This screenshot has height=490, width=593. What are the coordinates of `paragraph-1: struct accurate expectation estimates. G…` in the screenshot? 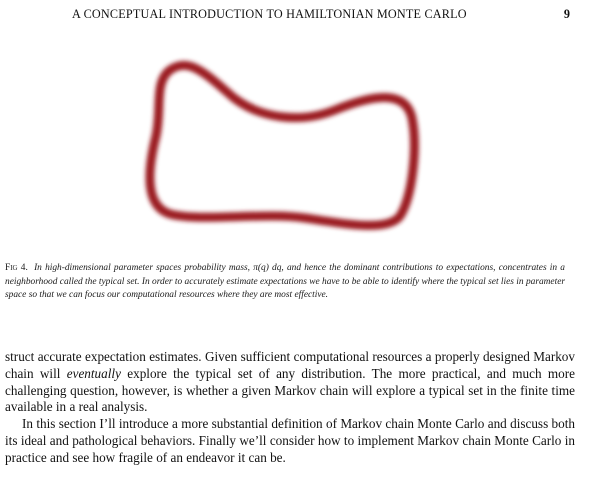 It's located at (290, 382).